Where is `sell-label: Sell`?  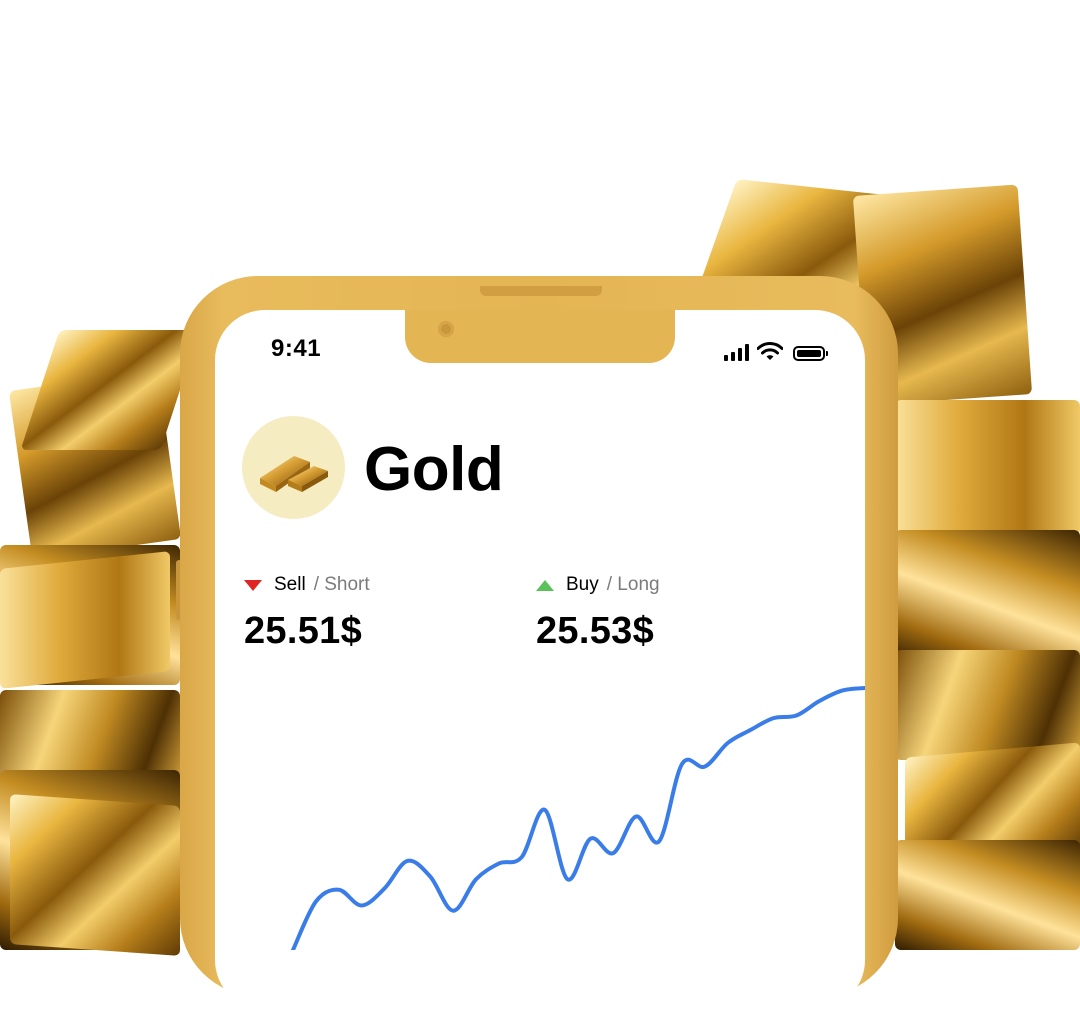
sell-label: Sell is located at coordinates (290, 584).